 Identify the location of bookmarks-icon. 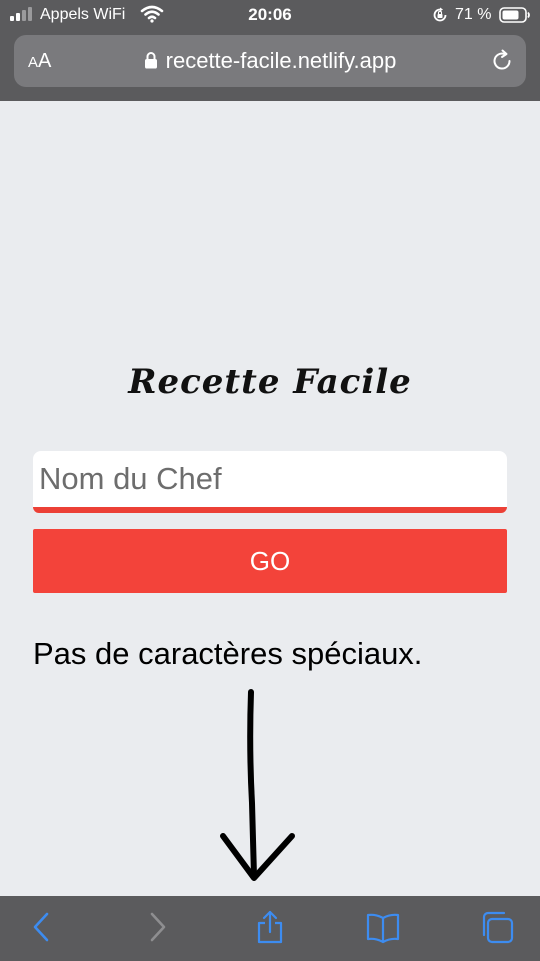
(383, 927).